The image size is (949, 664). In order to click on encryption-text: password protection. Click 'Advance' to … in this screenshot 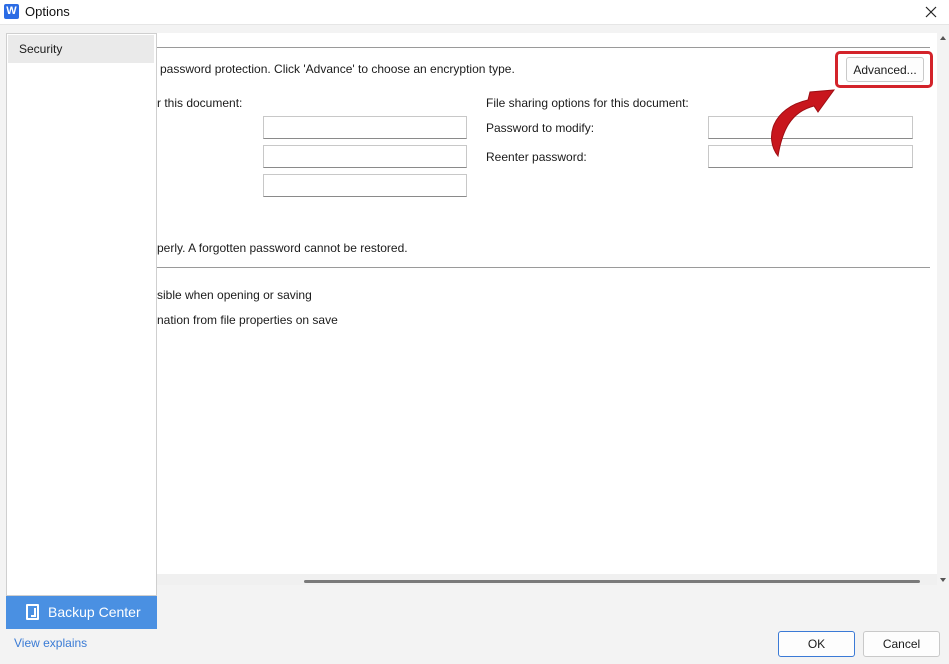, I will do `click(337, 69)`.